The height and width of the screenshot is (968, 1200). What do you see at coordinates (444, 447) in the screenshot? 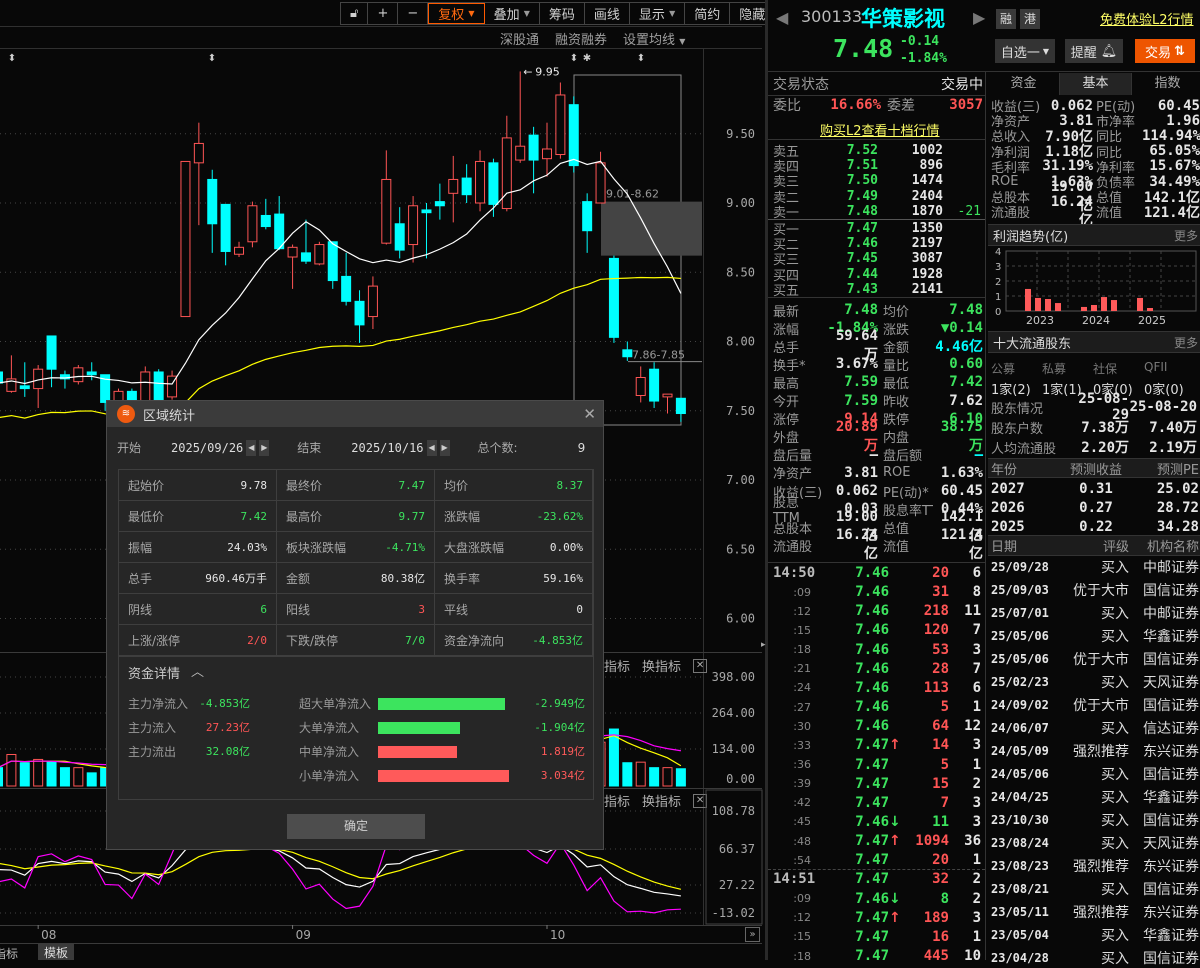
I see `end-next-button: ▶` at bounding box center [444, 447].